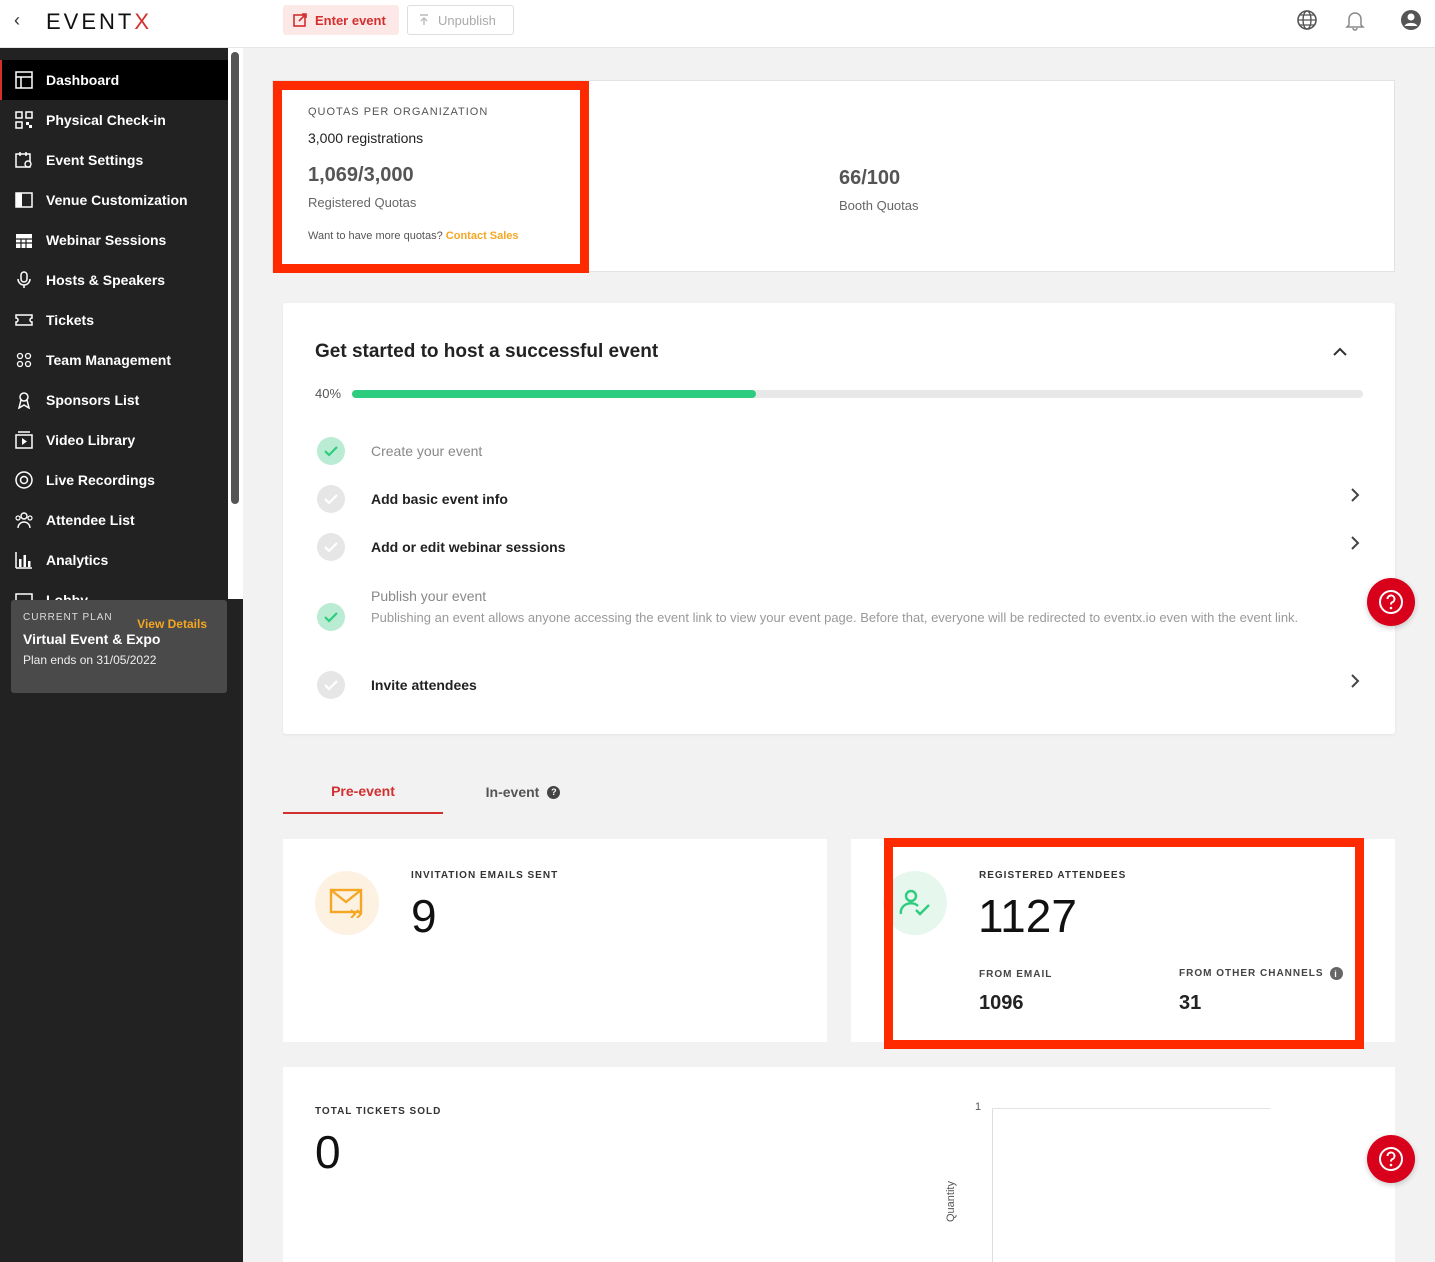 The height and width of the screenshot is (1262, 1435). Describe the element at coordinates (487, 351) in the screenshot. I see `get-started-title: Get started to host a successful event` at that location.